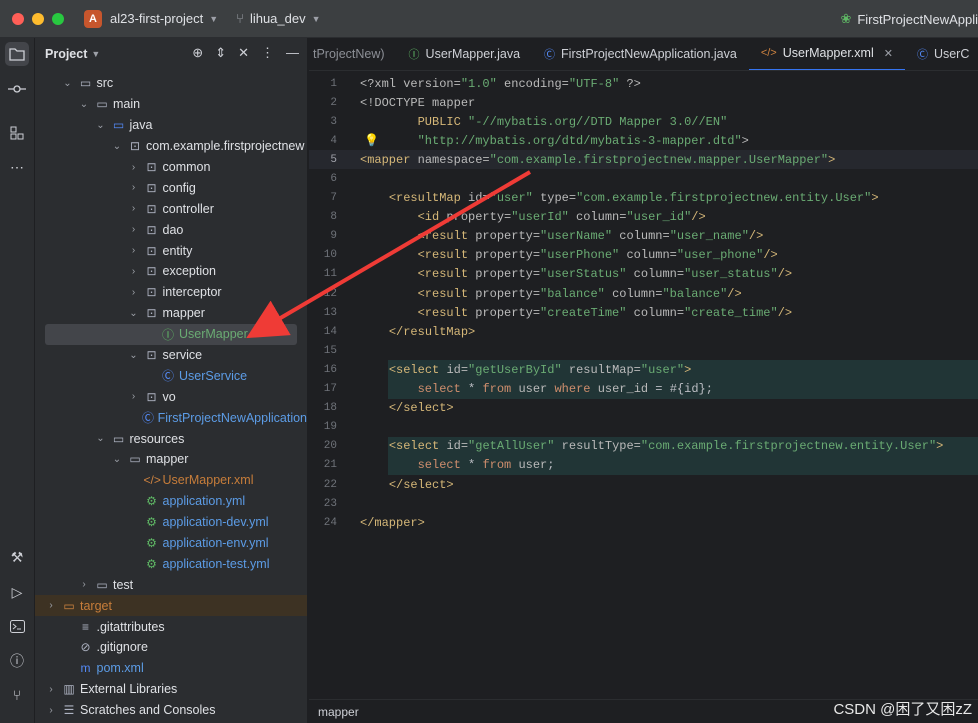 This screenshot has height=723, width=978. What do you see at coordinates (888, 53) in the screenshot?
I see `close-tab-icon: ✕` at bounding box center [888, 53].